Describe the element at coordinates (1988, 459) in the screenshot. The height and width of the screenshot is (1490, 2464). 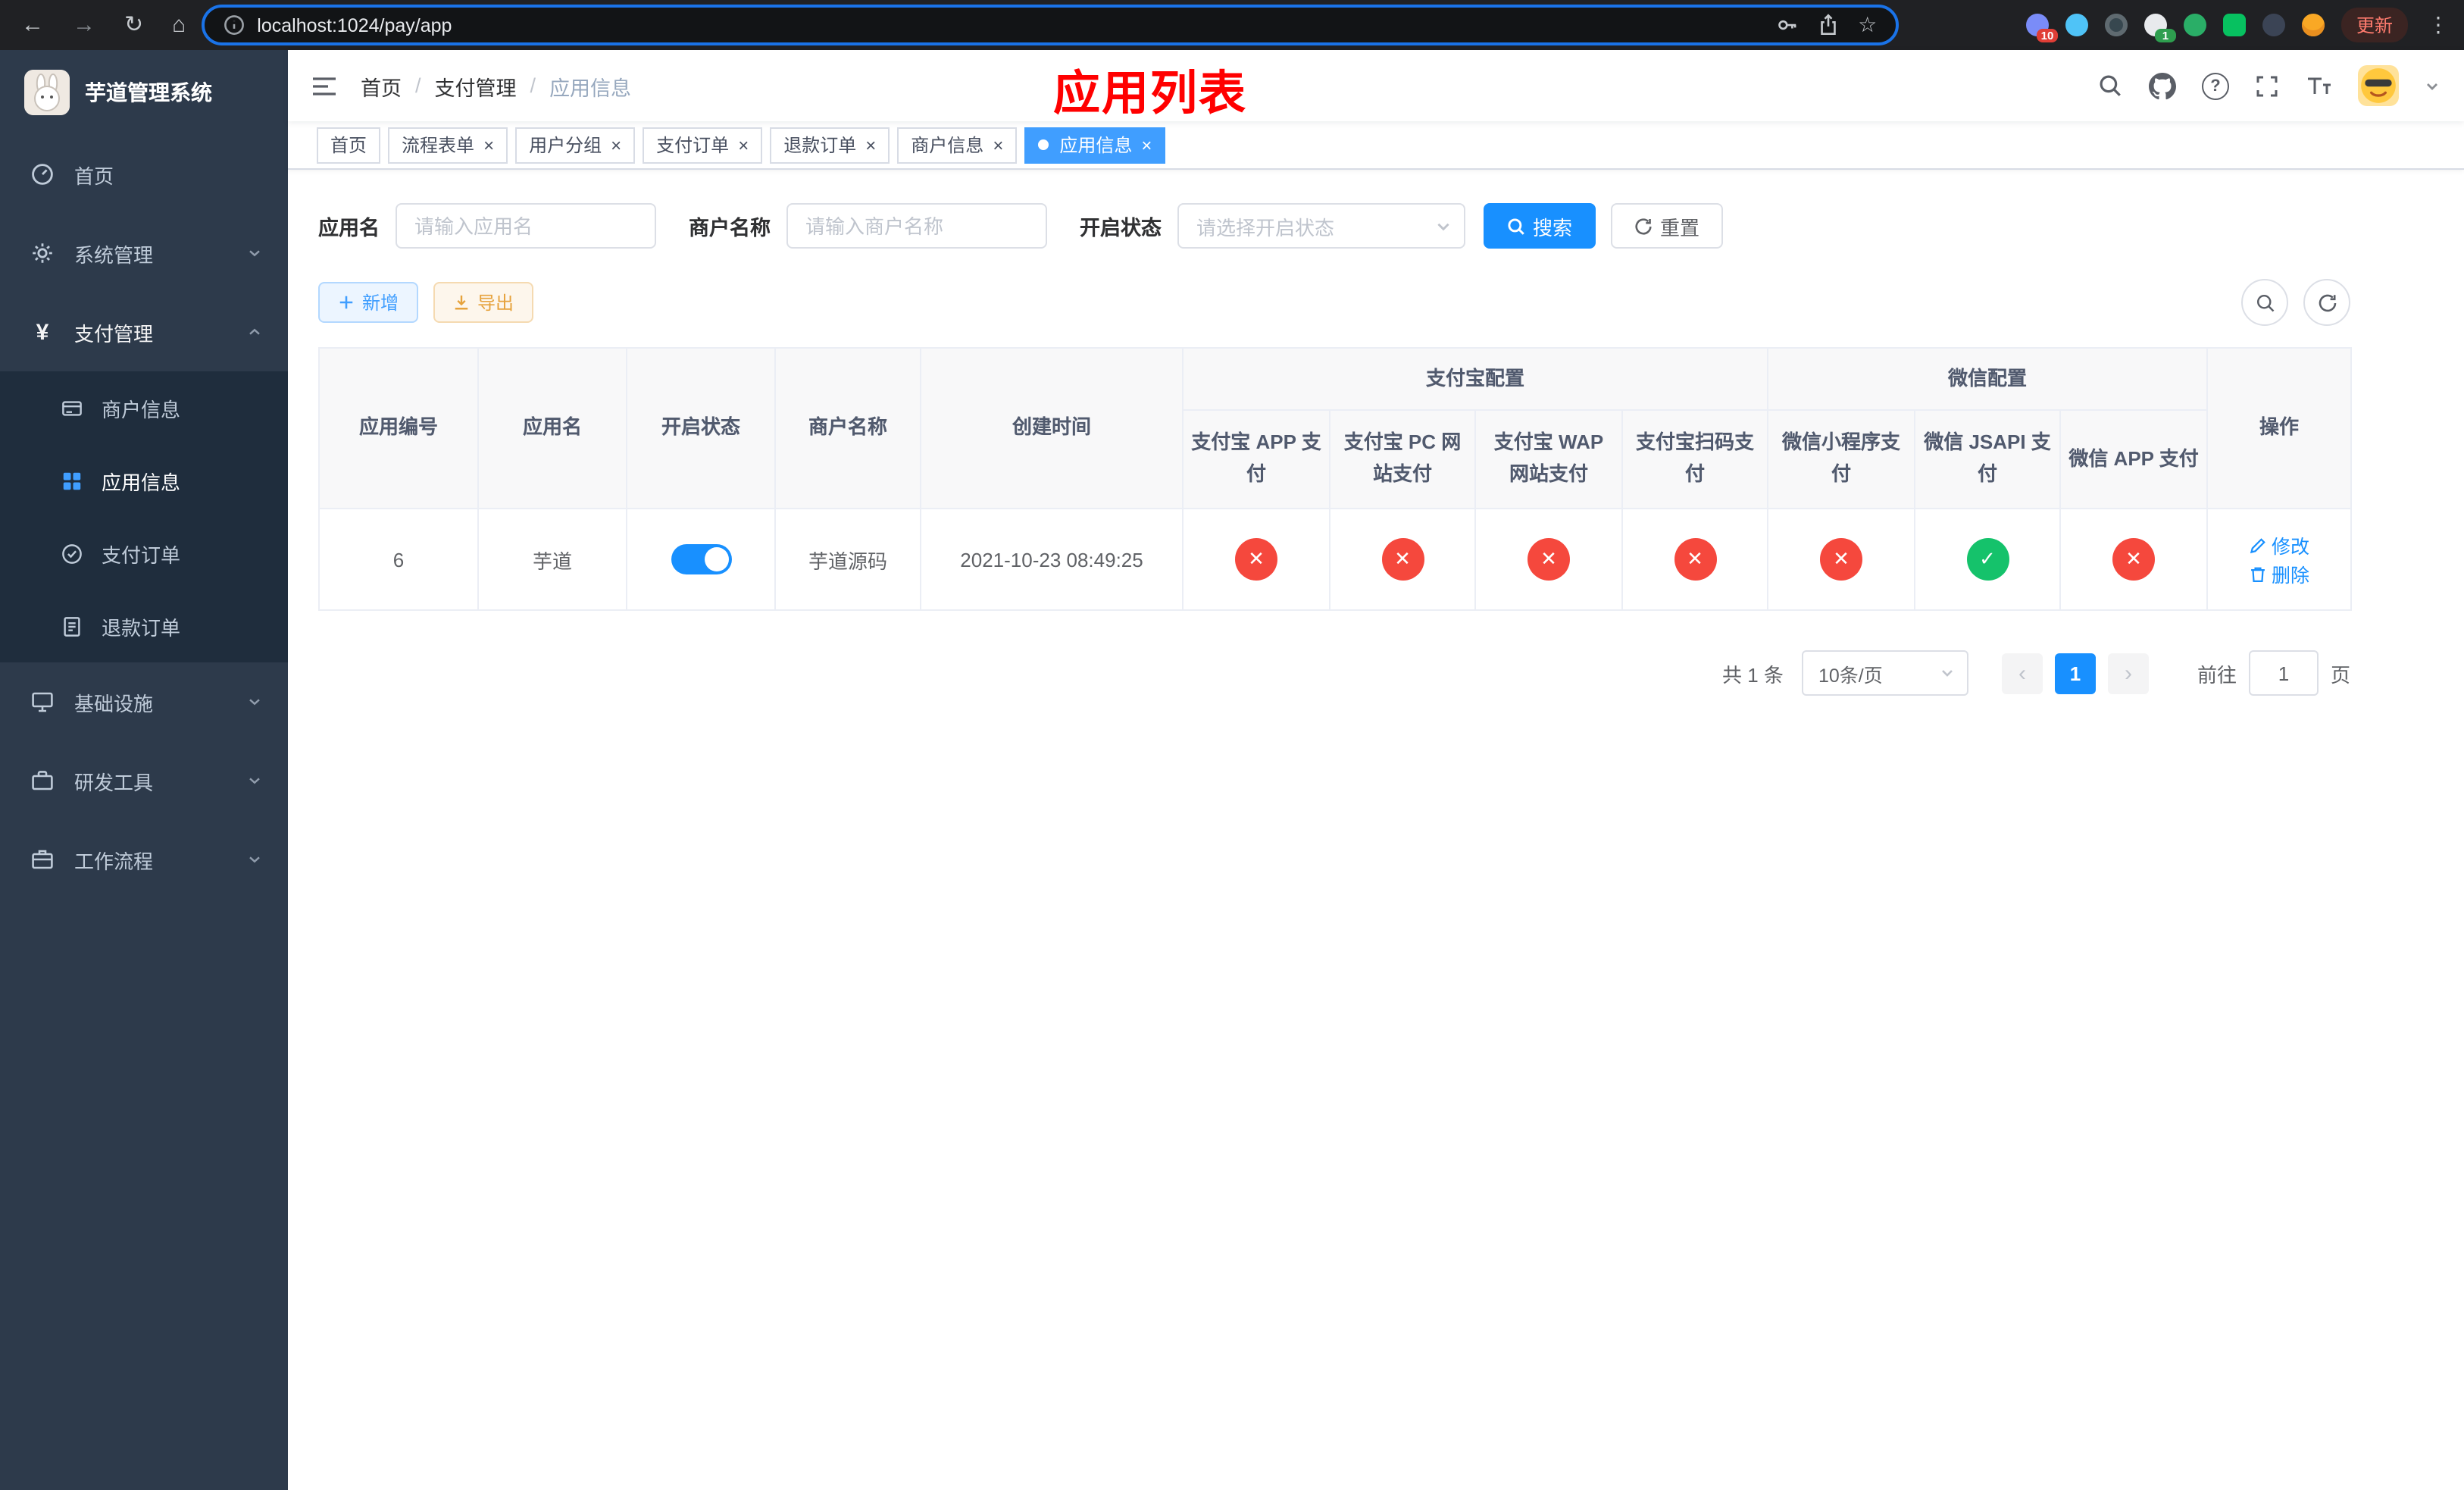
I see `col-wechat-jsapi: 微信 JSAPI 支付` at that location.